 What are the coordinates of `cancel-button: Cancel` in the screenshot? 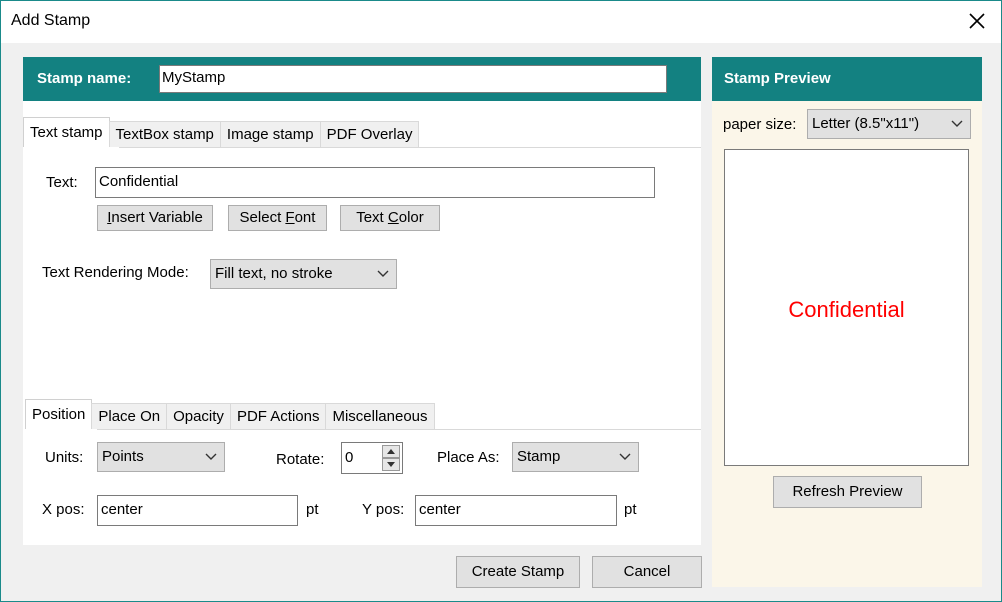 It's located at (647, 572).